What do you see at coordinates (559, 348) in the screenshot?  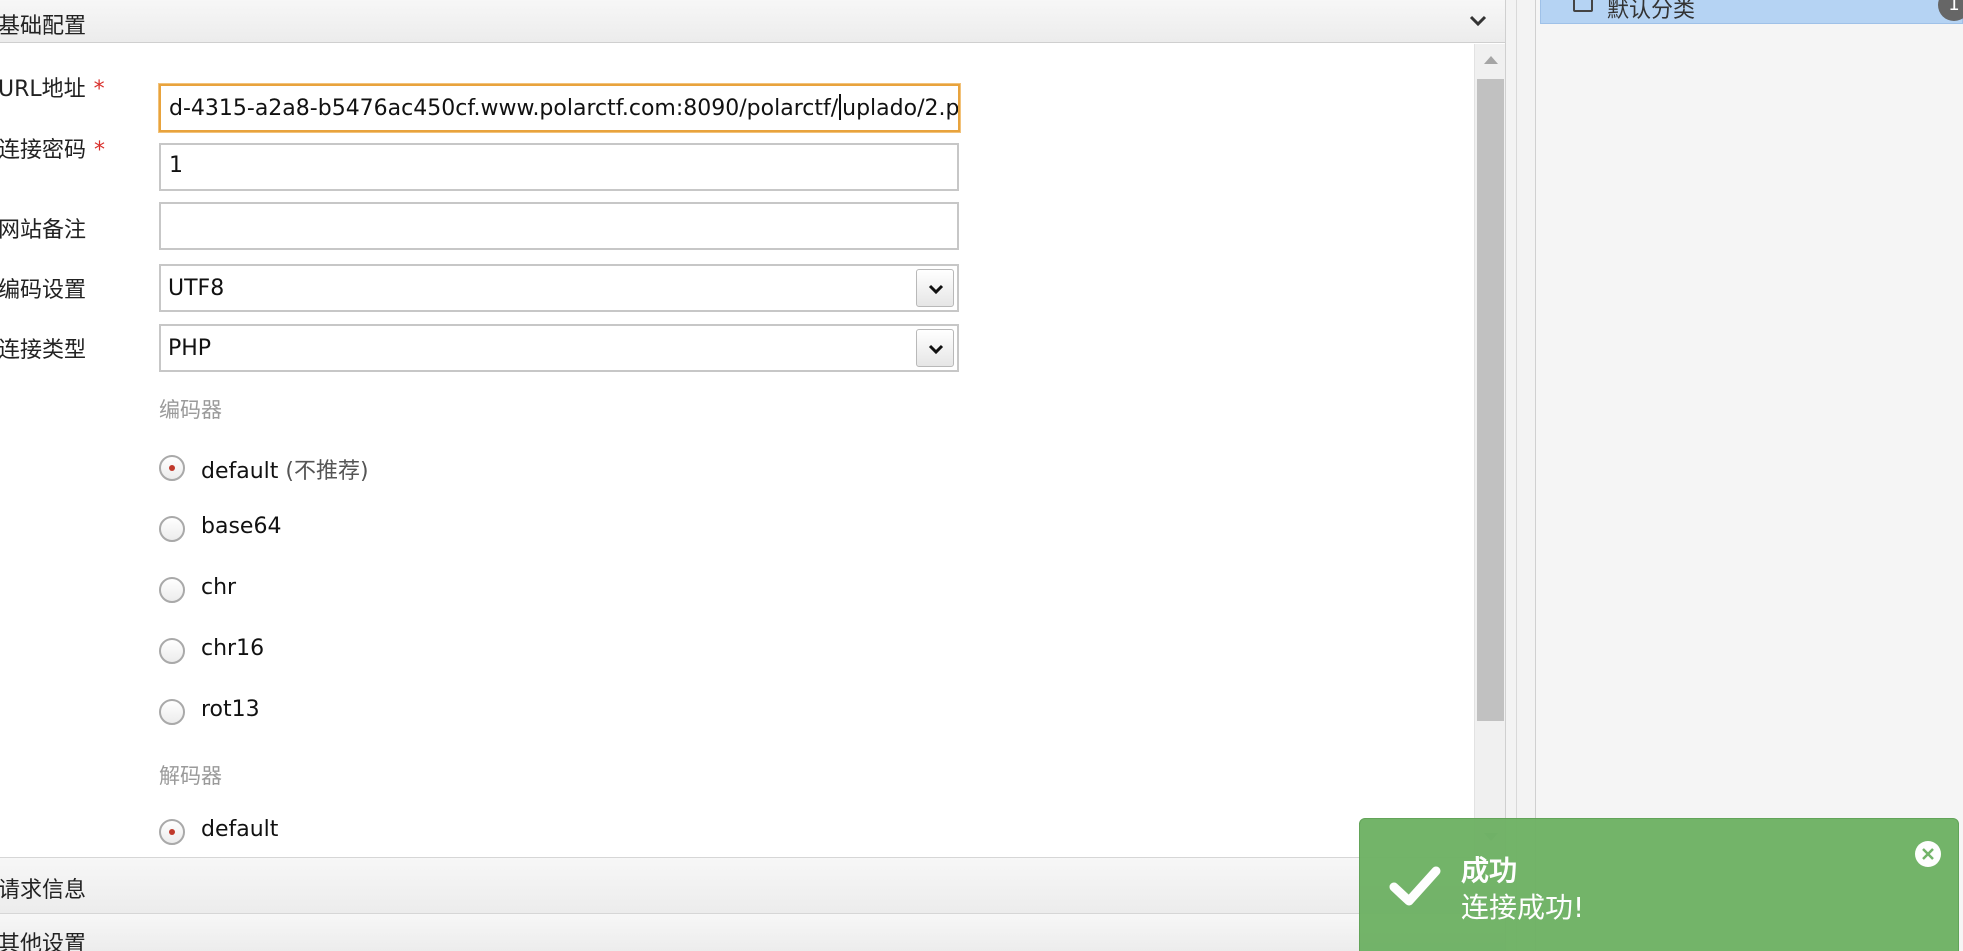 I see `type-select: PHP` at bounding box center [559, 348].